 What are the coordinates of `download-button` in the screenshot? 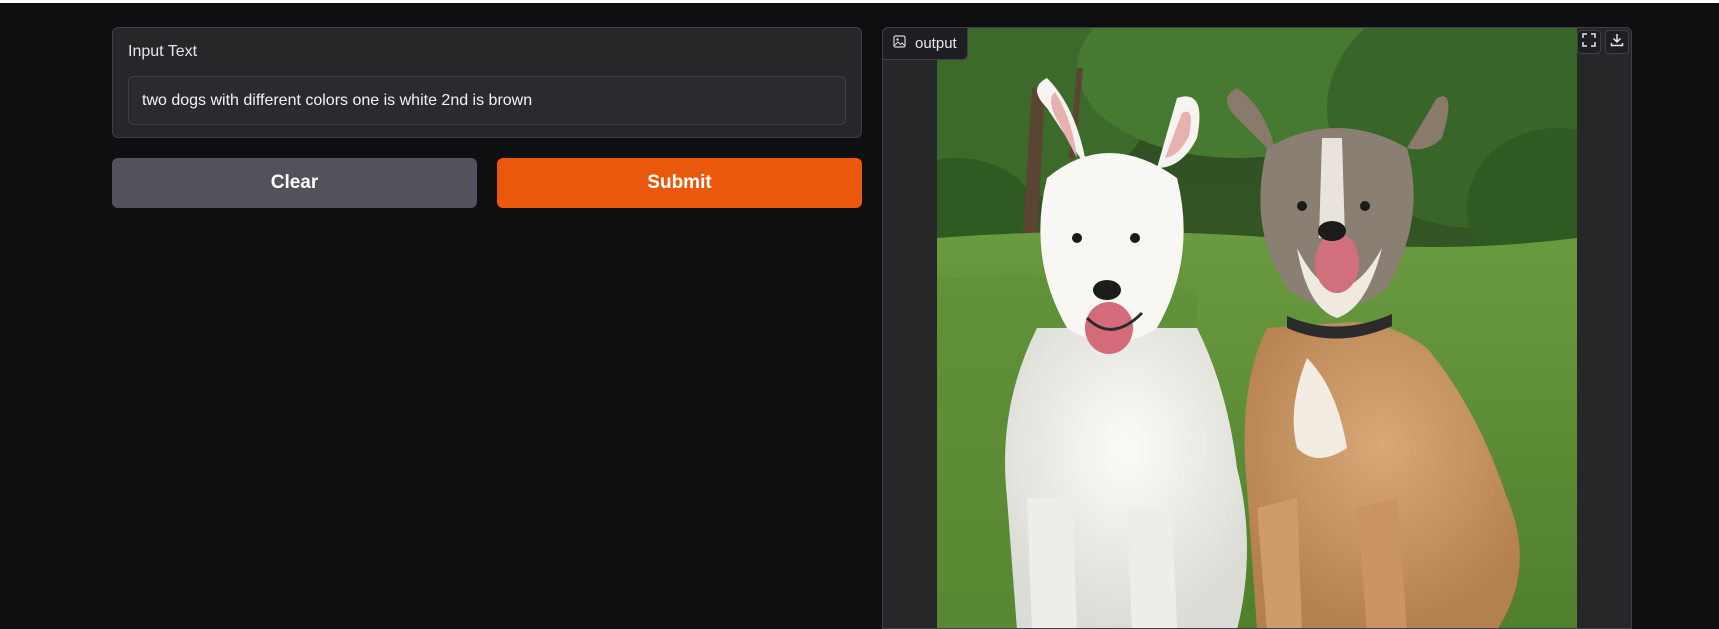 It's located at (1617, 42).